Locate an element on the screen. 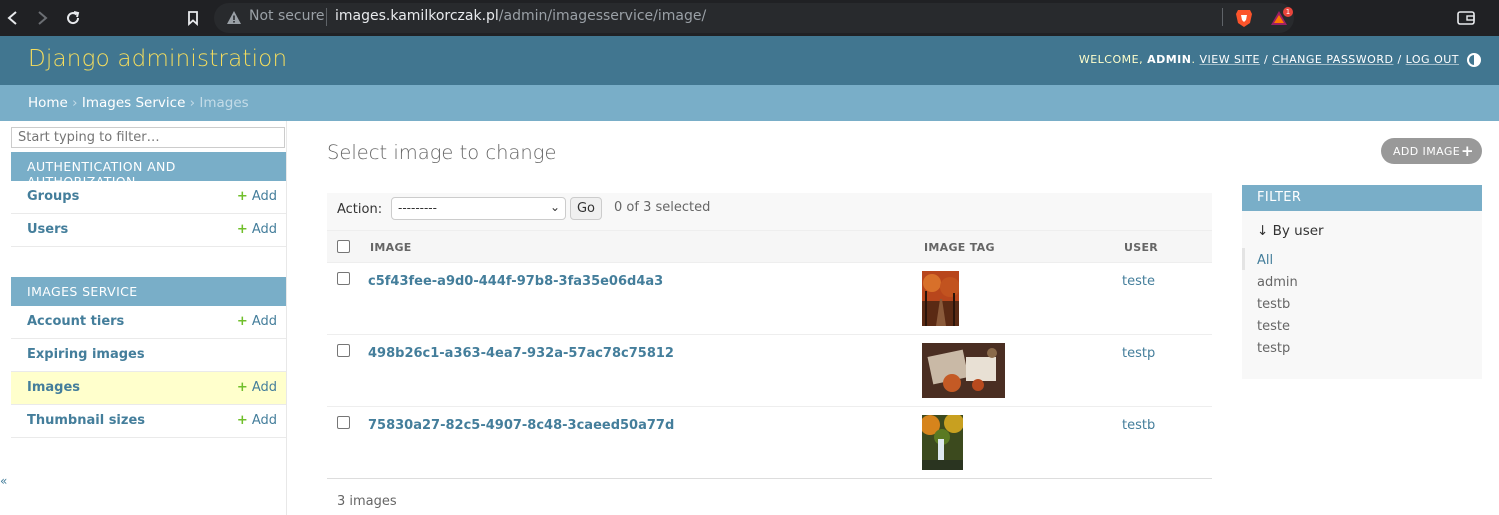 The height and width of the screenshot is (515, 1499). user-link: testp is located at coordinates (1138, 353).